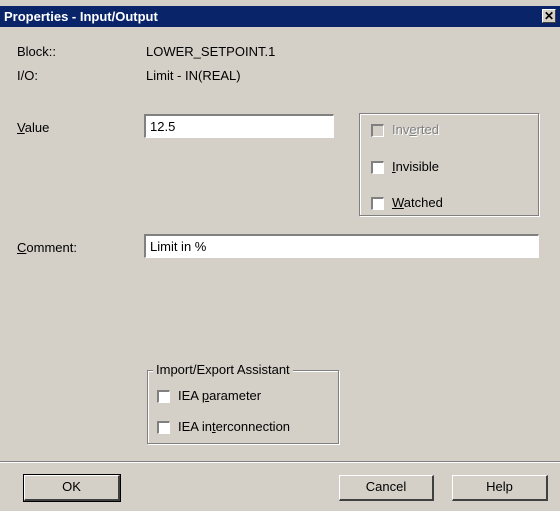 The height and width of the screenshot is (511, 560). I want to click on help-button: Help, so click(500, 488).